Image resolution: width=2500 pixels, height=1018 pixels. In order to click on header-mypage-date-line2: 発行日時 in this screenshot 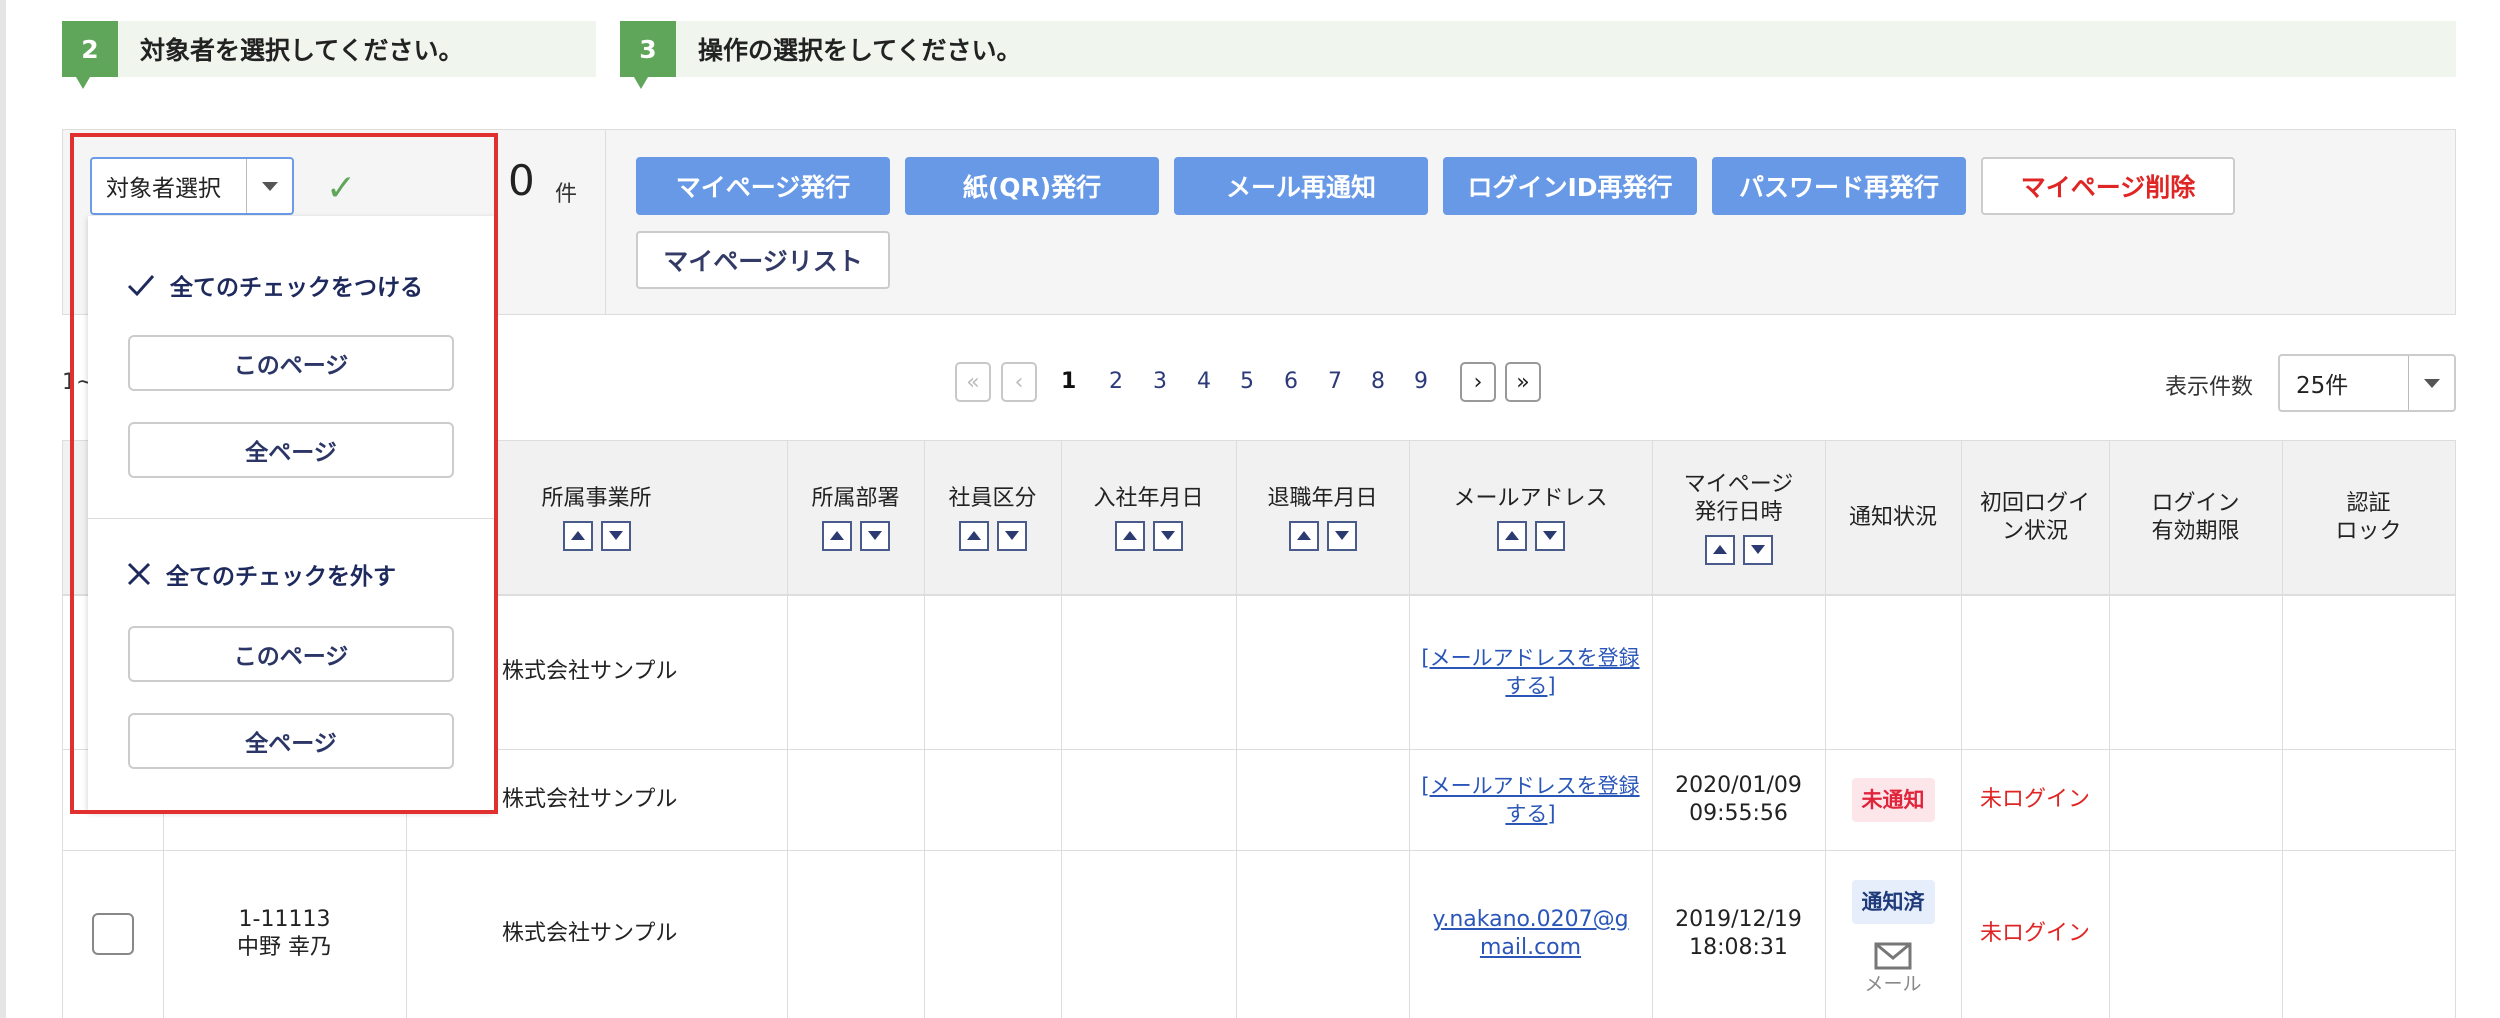, I will do `click(1738, 512)`.